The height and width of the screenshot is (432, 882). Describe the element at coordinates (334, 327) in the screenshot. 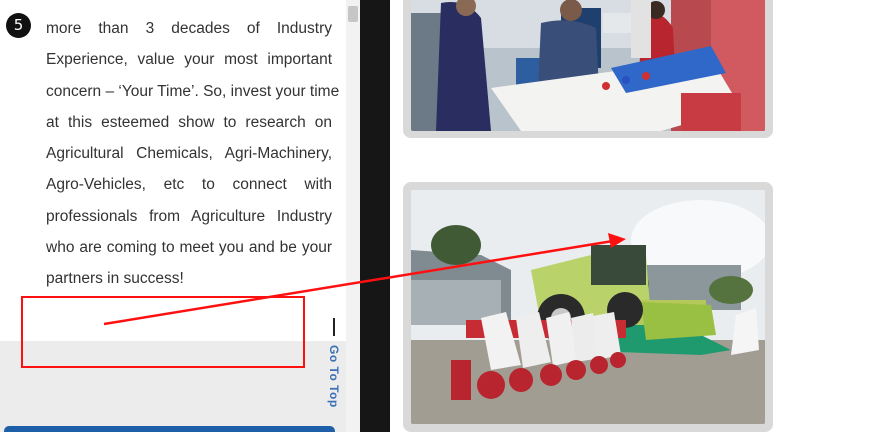

I see `go-to-top-line` at that location.